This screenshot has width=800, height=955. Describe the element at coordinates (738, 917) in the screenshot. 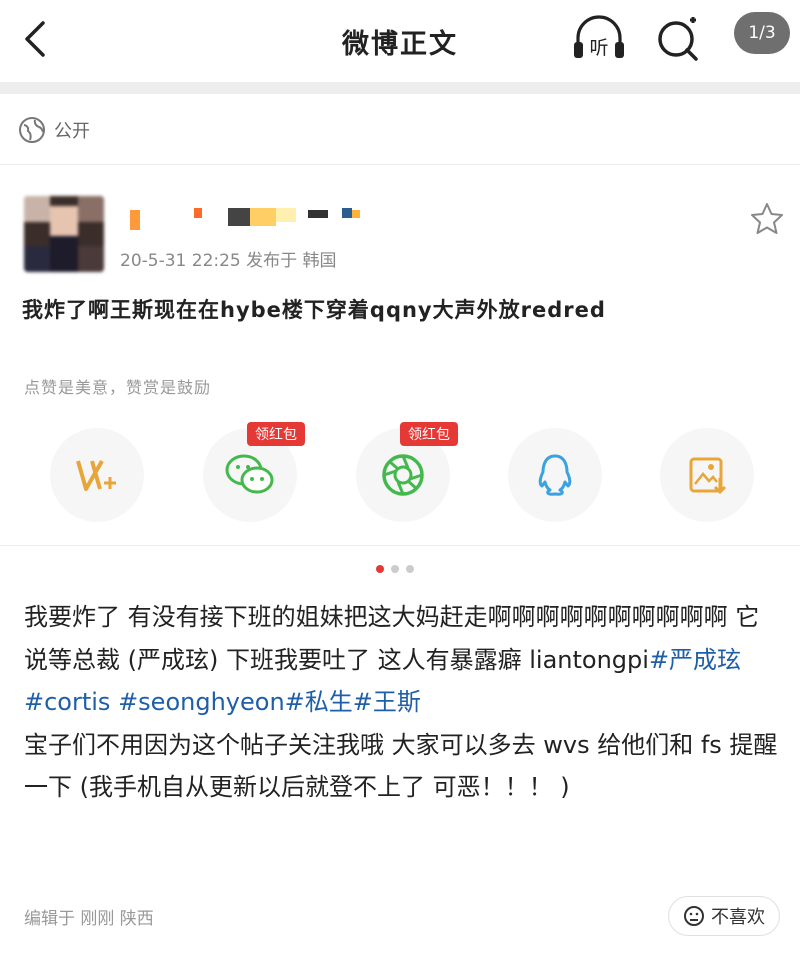

I see `dislike-label: 不喜欢` at that location.